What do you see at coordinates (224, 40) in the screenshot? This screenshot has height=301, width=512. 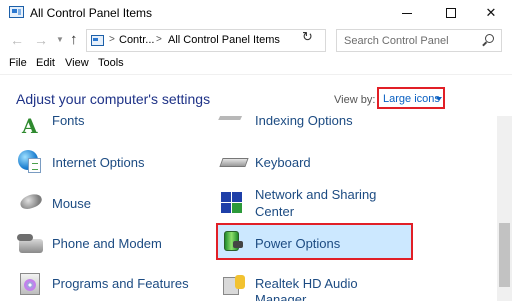 I see `breadcrumb-all-items: All Control Panel Items` at bounding box center [224, 40].